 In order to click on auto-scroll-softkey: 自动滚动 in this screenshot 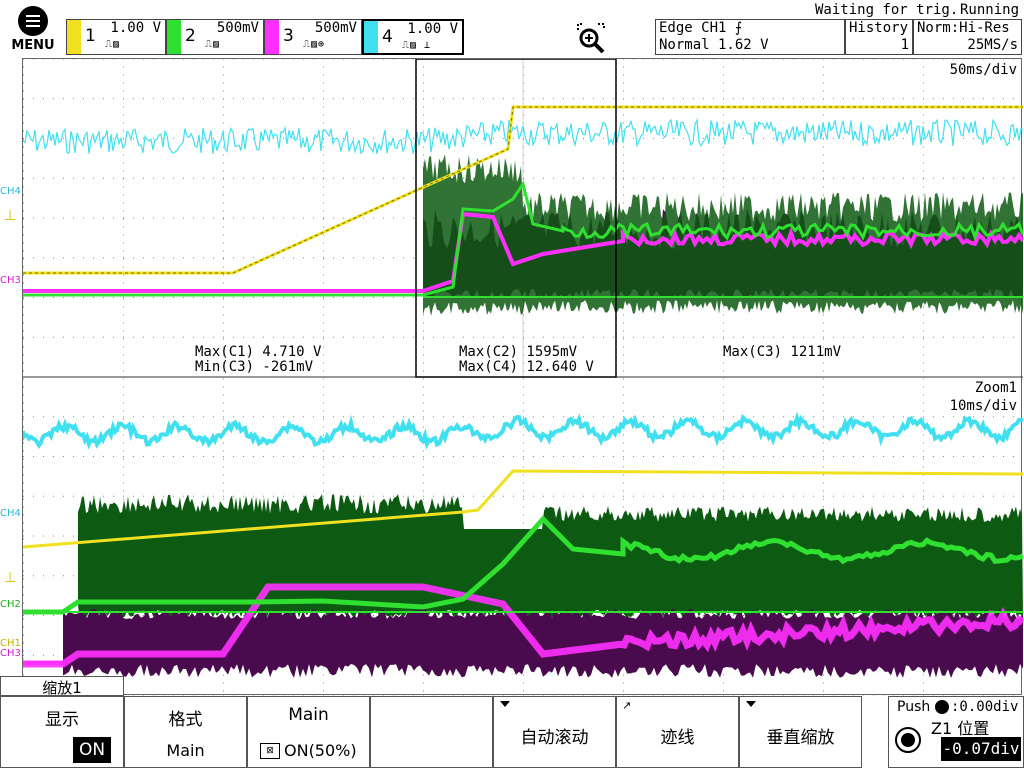, I will do `click(554, 732)`.